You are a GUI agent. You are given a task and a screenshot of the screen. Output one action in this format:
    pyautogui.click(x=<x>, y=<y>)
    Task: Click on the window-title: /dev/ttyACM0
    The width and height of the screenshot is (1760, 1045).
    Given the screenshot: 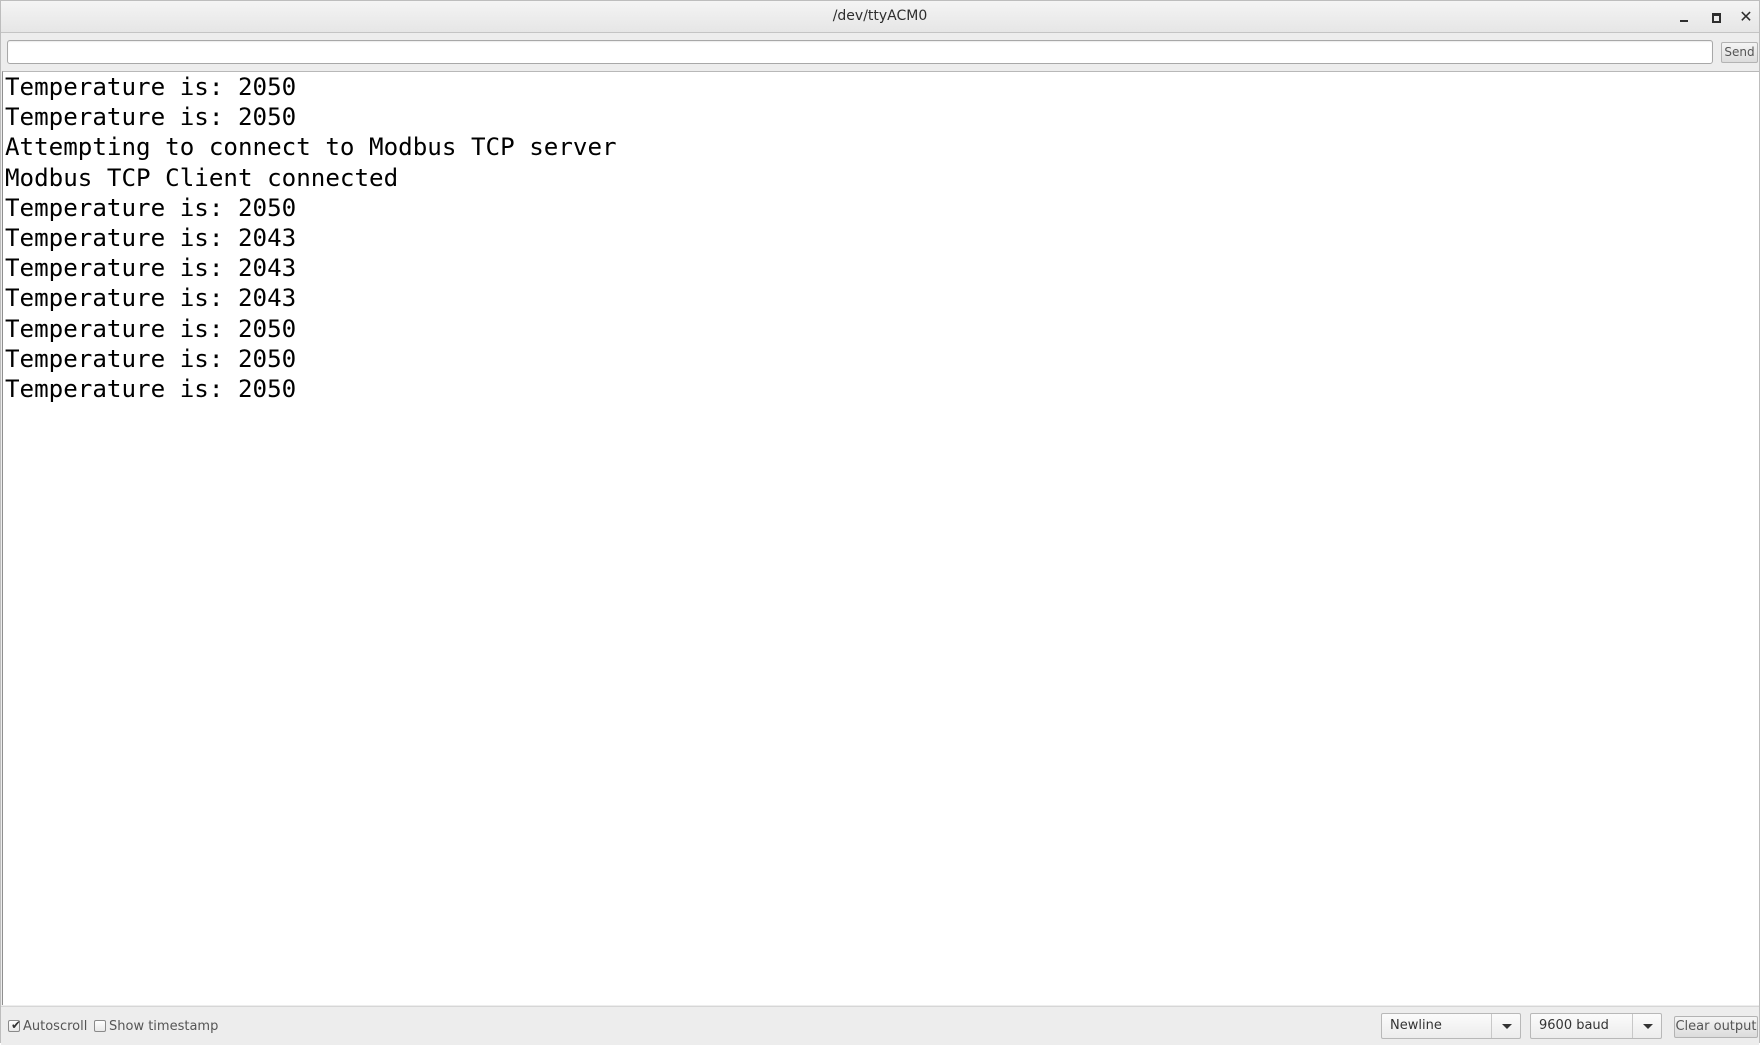 What is the action you would take?
    pyautogui.click(x=880, y=16)
    